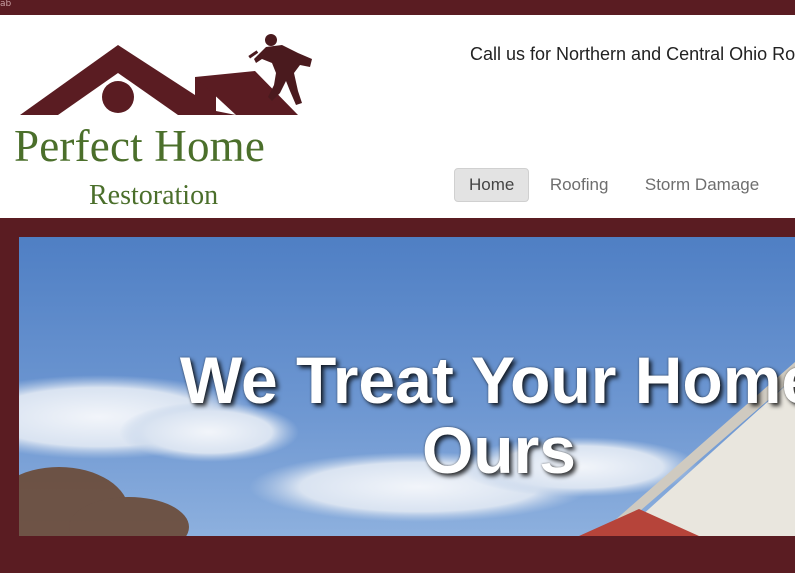 The image size is (795, 573). Describe the element at coordinates (492, 185) in the screenshot. I see `nav-item-home: Home` at that location.